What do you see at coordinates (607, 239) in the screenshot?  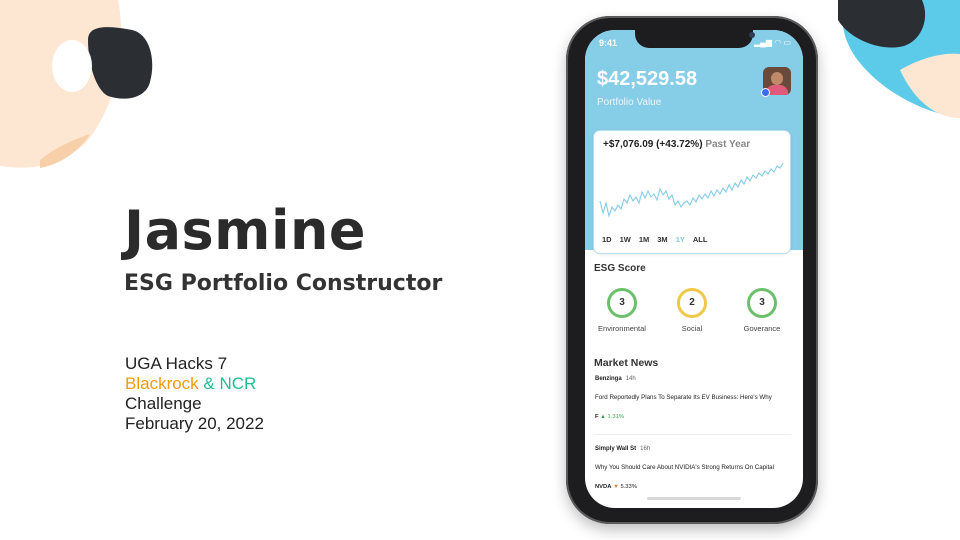 I see `range-1d: 1D` at bounding box center [607, 239].